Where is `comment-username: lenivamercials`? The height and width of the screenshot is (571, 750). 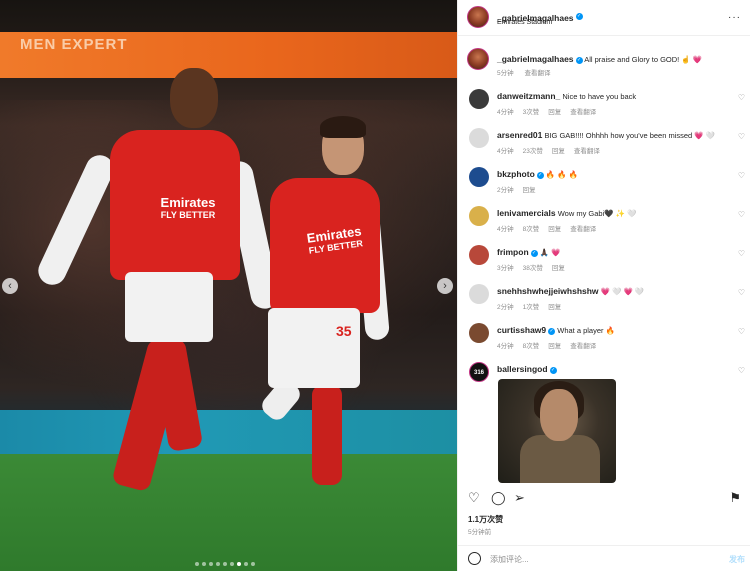
comment-username: lenivamercials is located at coordinates (526, 213).